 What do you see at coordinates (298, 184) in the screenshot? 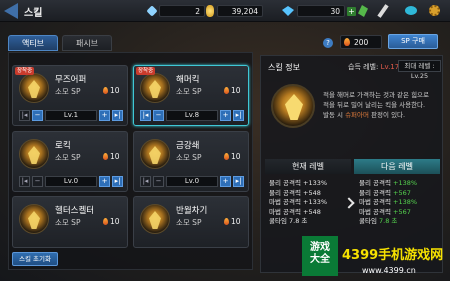
I see `stat-row: 물리 공격력 +133%` at bounding box center [298, 184].